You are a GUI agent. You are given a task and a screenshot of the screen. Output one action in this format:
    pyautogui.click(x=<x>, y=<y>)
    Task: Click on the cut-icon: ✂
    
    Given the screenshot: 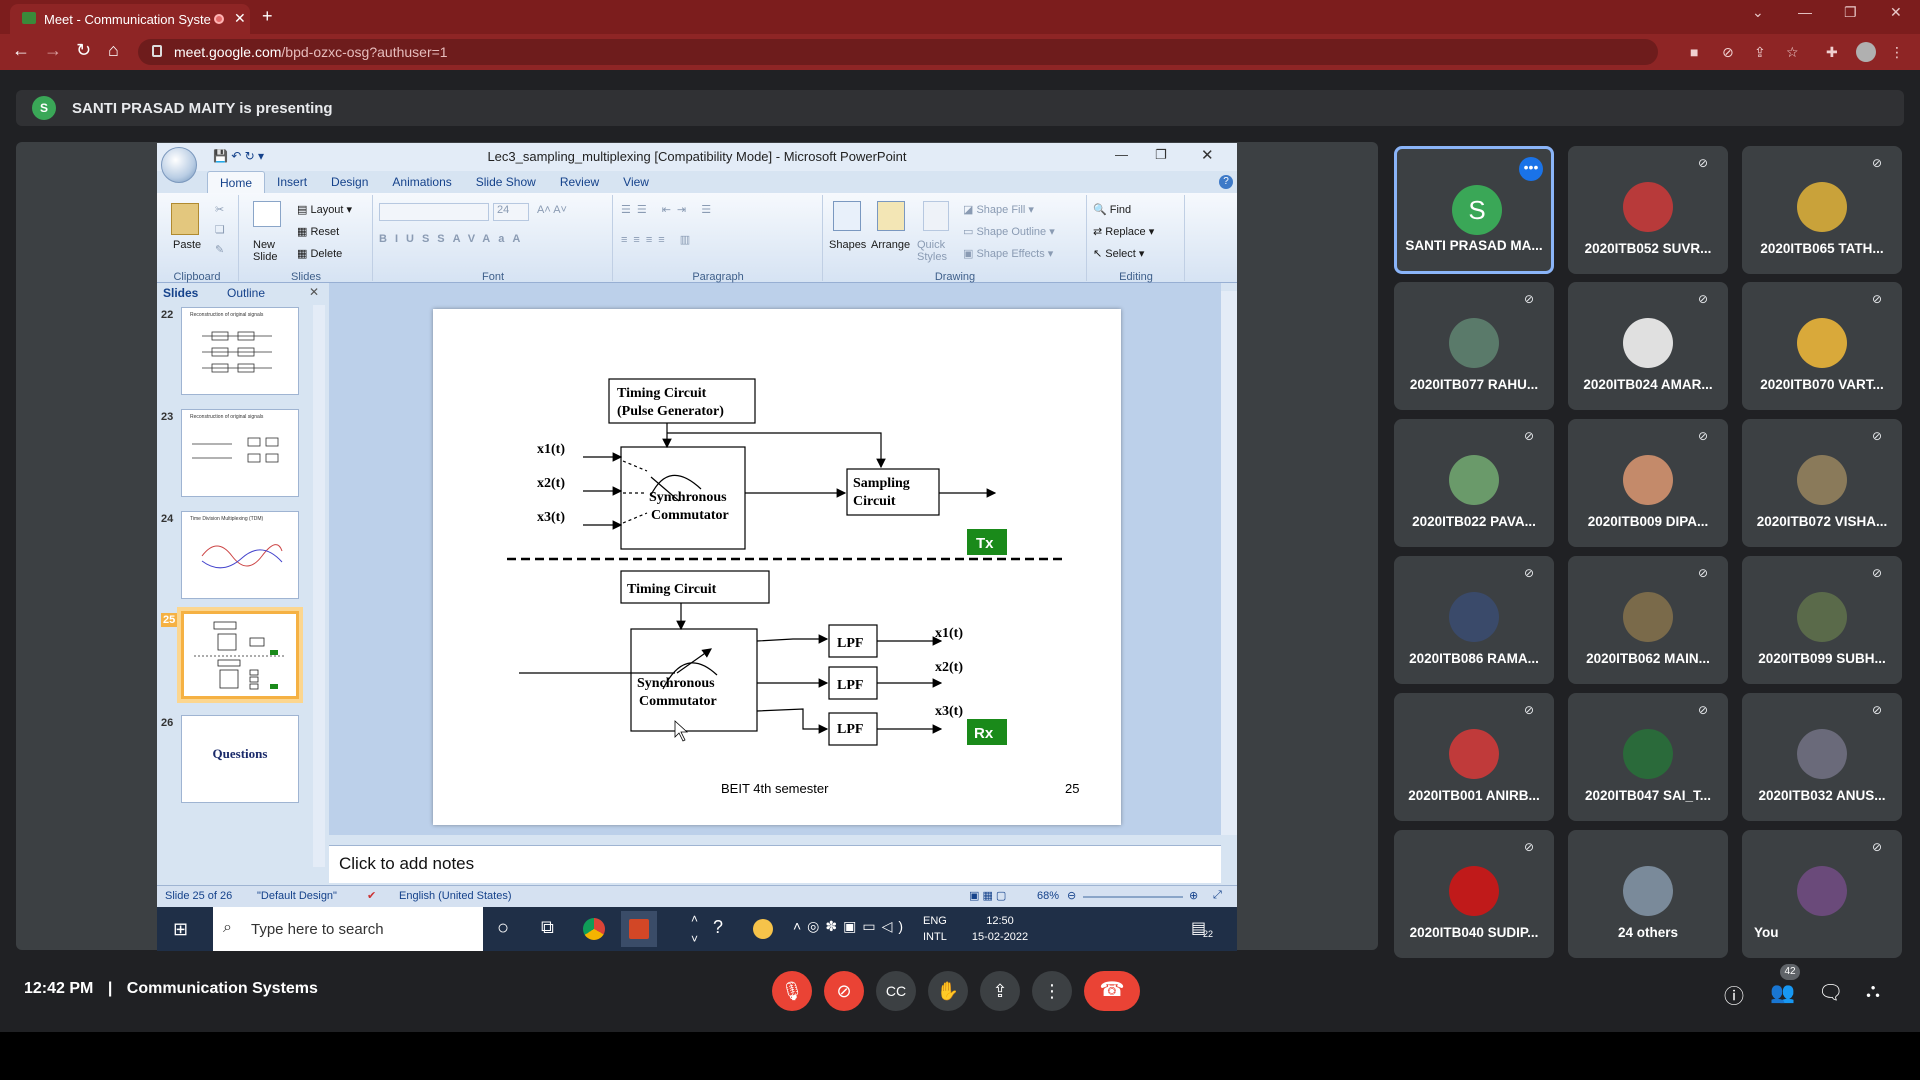 What is the action you would take?
    pyautogui.click(x=219, y=209)
    